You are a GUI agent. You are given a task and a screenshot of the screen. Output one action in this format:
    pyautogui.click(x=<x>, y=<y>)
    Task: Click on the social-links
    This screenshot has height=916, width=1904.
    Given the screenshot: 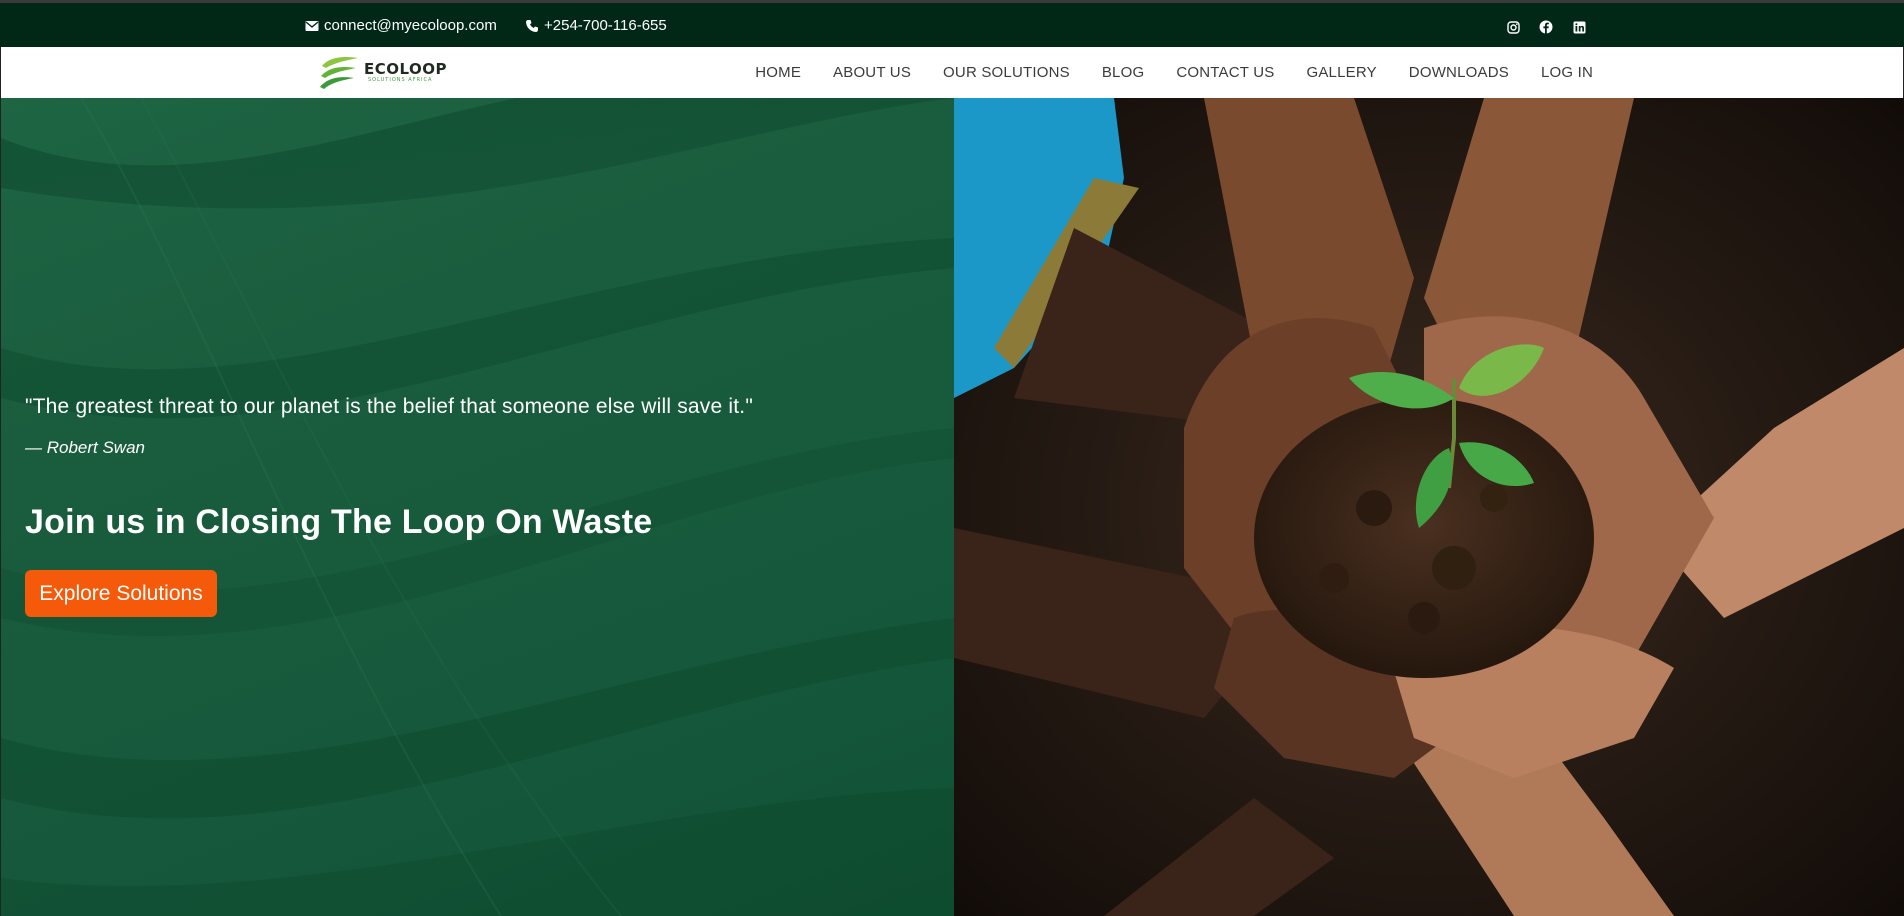 What is the action you would take?
    pyautogui.click(x=1546, y=27)
    